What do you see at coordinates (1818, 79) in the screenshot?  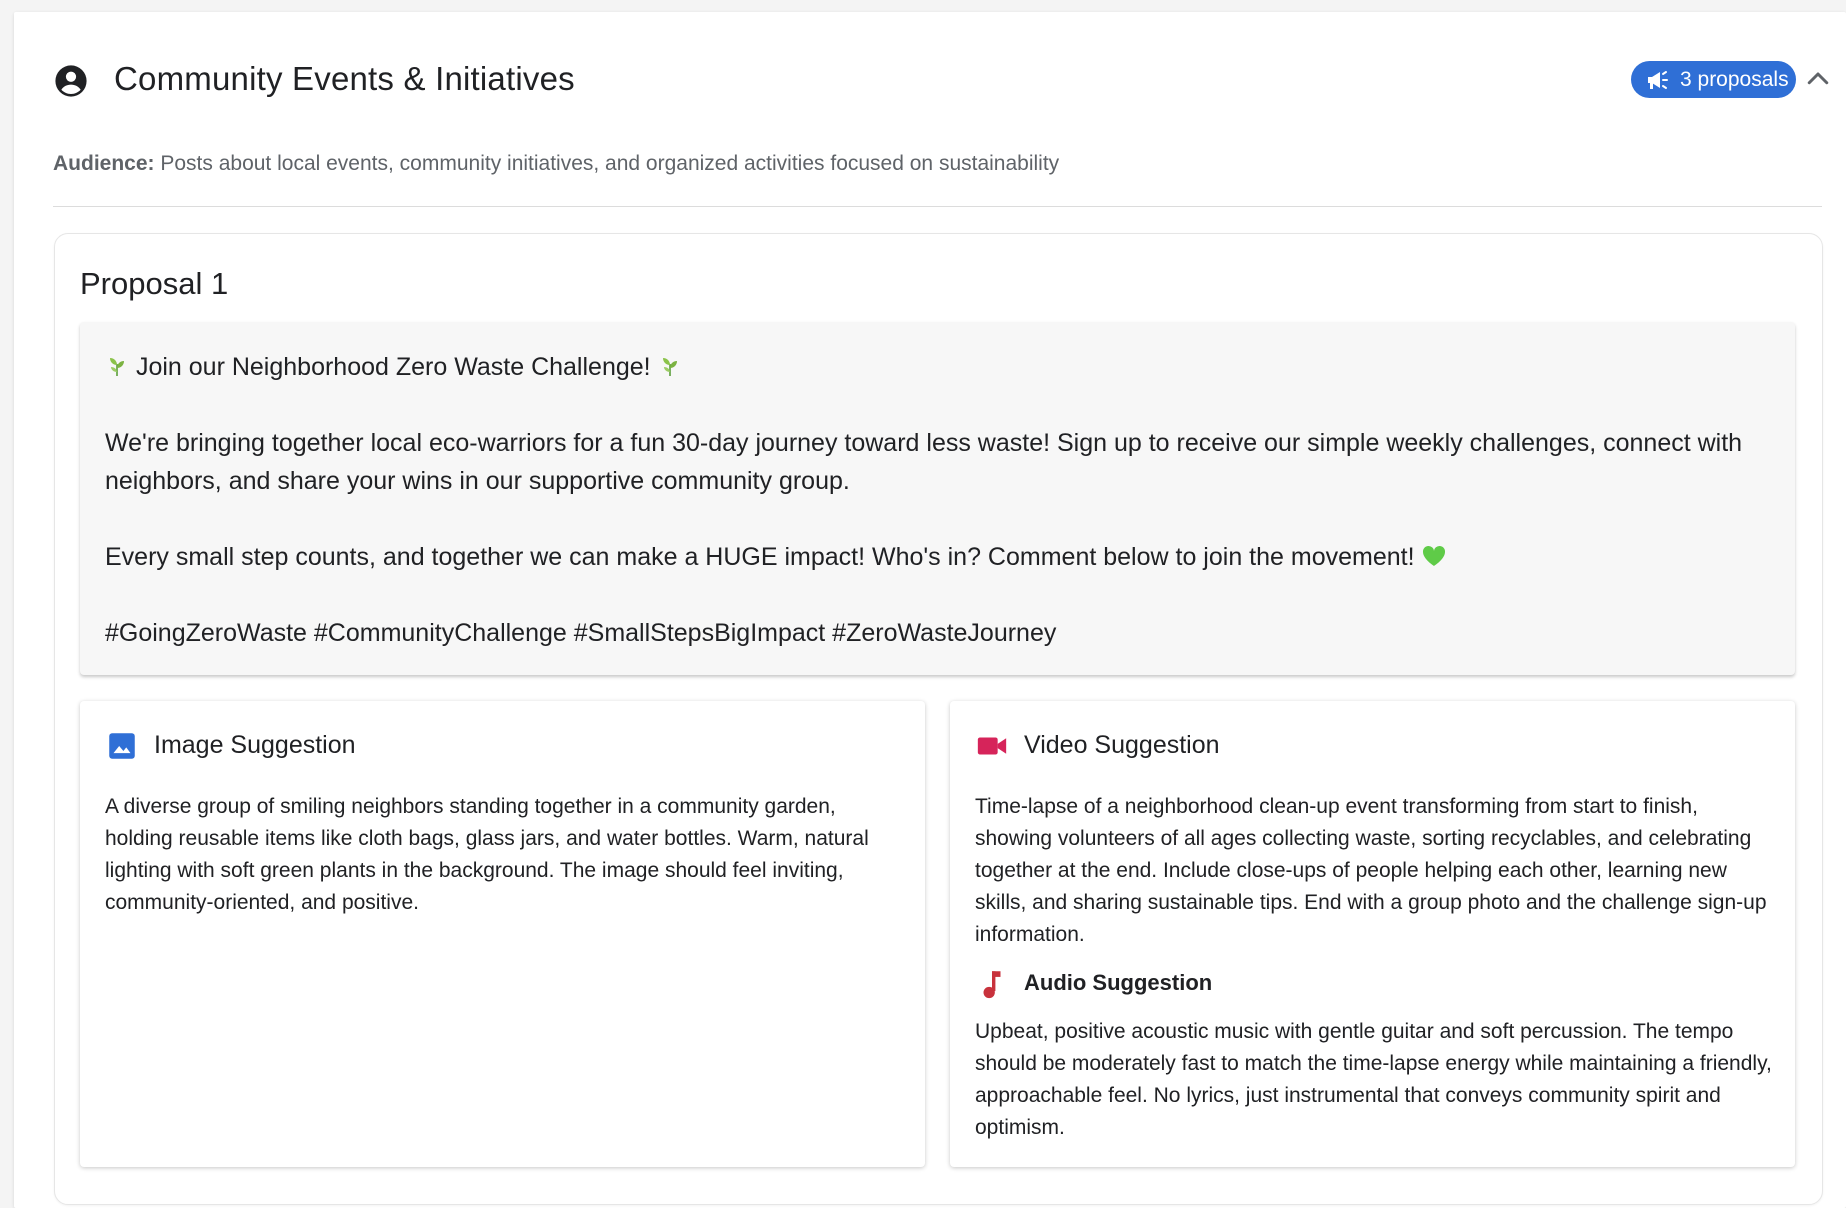 I see `chevron-up-icon` at bounding box center [1818, 79].